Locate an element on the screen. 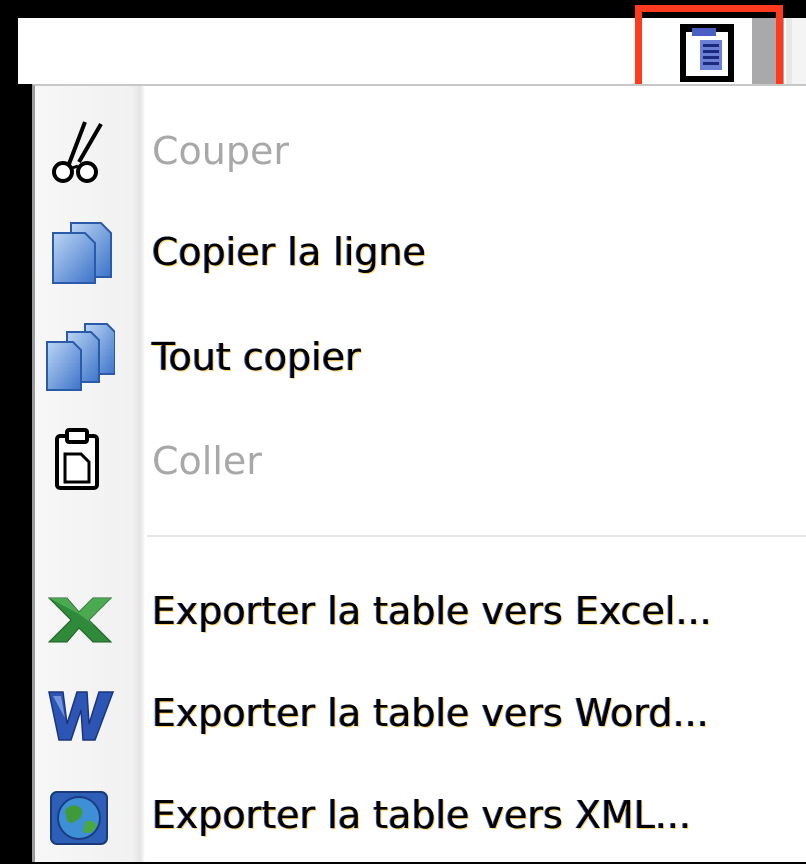 Image resolution: width=806 pixels, height=864 pixels. paste-icon is located at coordinates (77, 459).